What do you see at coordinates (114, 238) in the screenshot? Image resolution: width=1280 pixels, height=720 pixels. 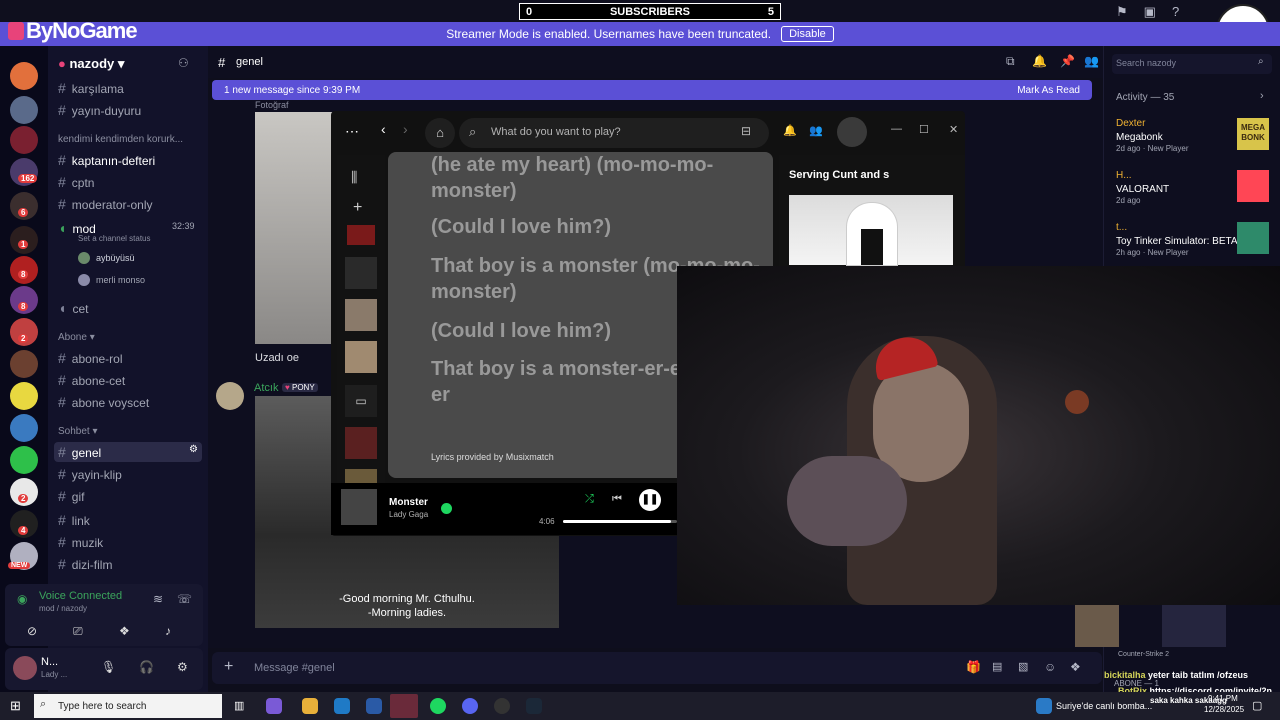 I see `channel-status: Set a channel status` at bounding box center [114, 238].